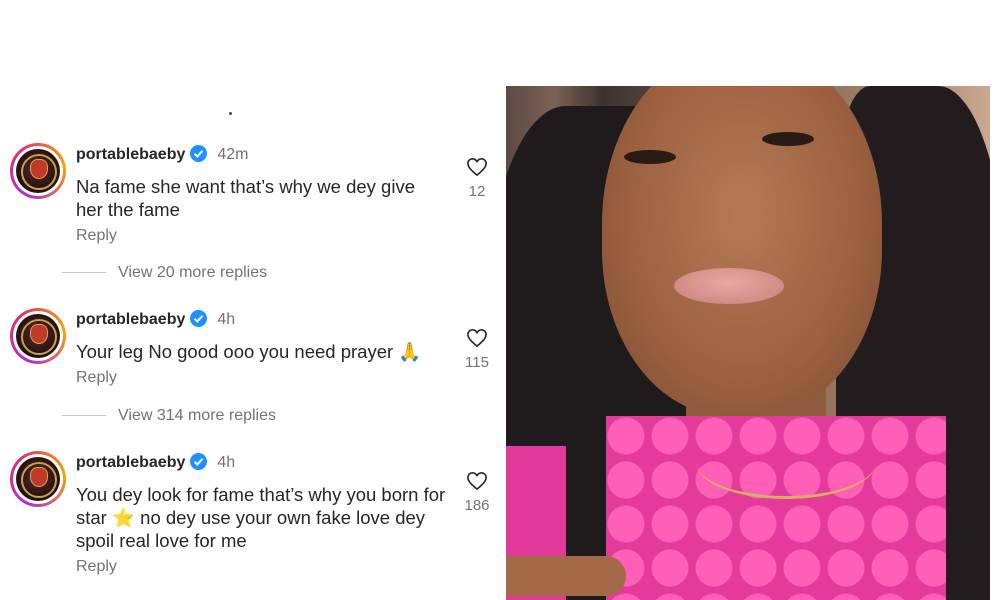 The height and width of the screenshot is (600, 1000). Describe the element at coordinates (233, 154) in the screenshot. I see `comment-time: 42m` at that location.